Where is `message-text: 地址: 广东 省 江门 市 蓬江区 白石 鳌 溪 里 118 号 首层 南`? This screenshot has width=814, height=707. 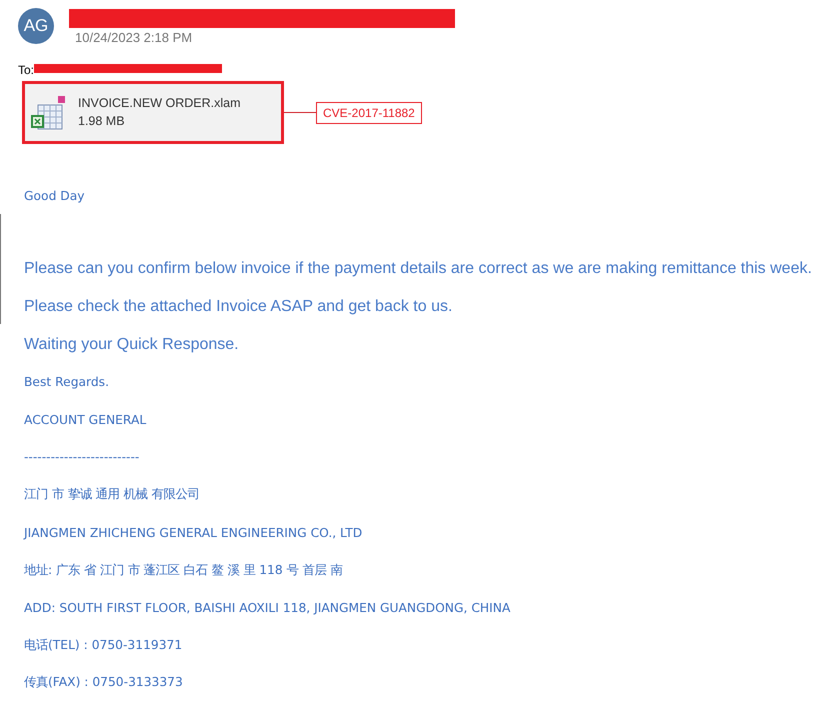 message-text: 地址: 广东 省 江门 市 蓬江区 白石 鳌 溪 里 118 号 首层 南 is located at coordinates (183, 570).